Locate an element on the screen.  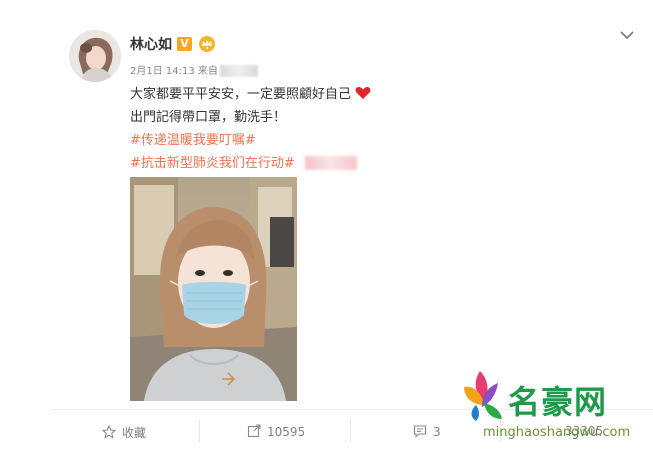
repost-count: 10595 is located at coordinates (286, 432).